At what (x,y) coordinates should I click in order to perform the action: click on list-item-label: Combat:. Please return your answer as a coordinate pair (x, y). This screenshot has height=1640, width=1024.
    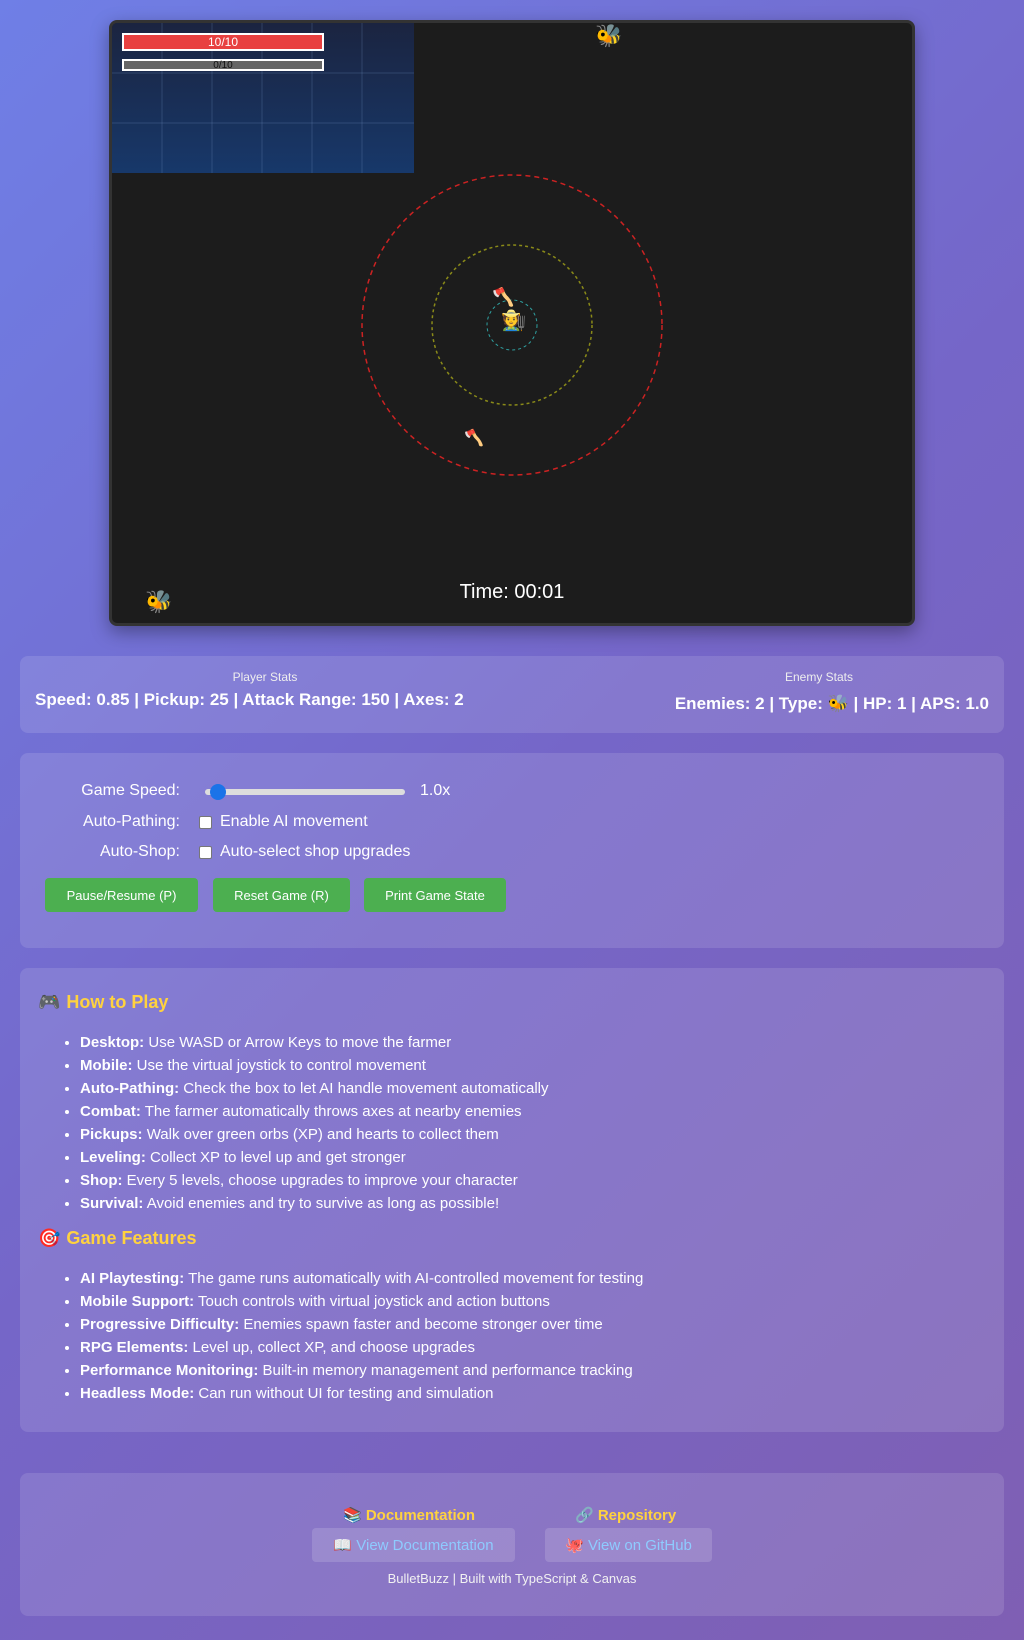
    Looking at the image, I should click on (110, 1111).